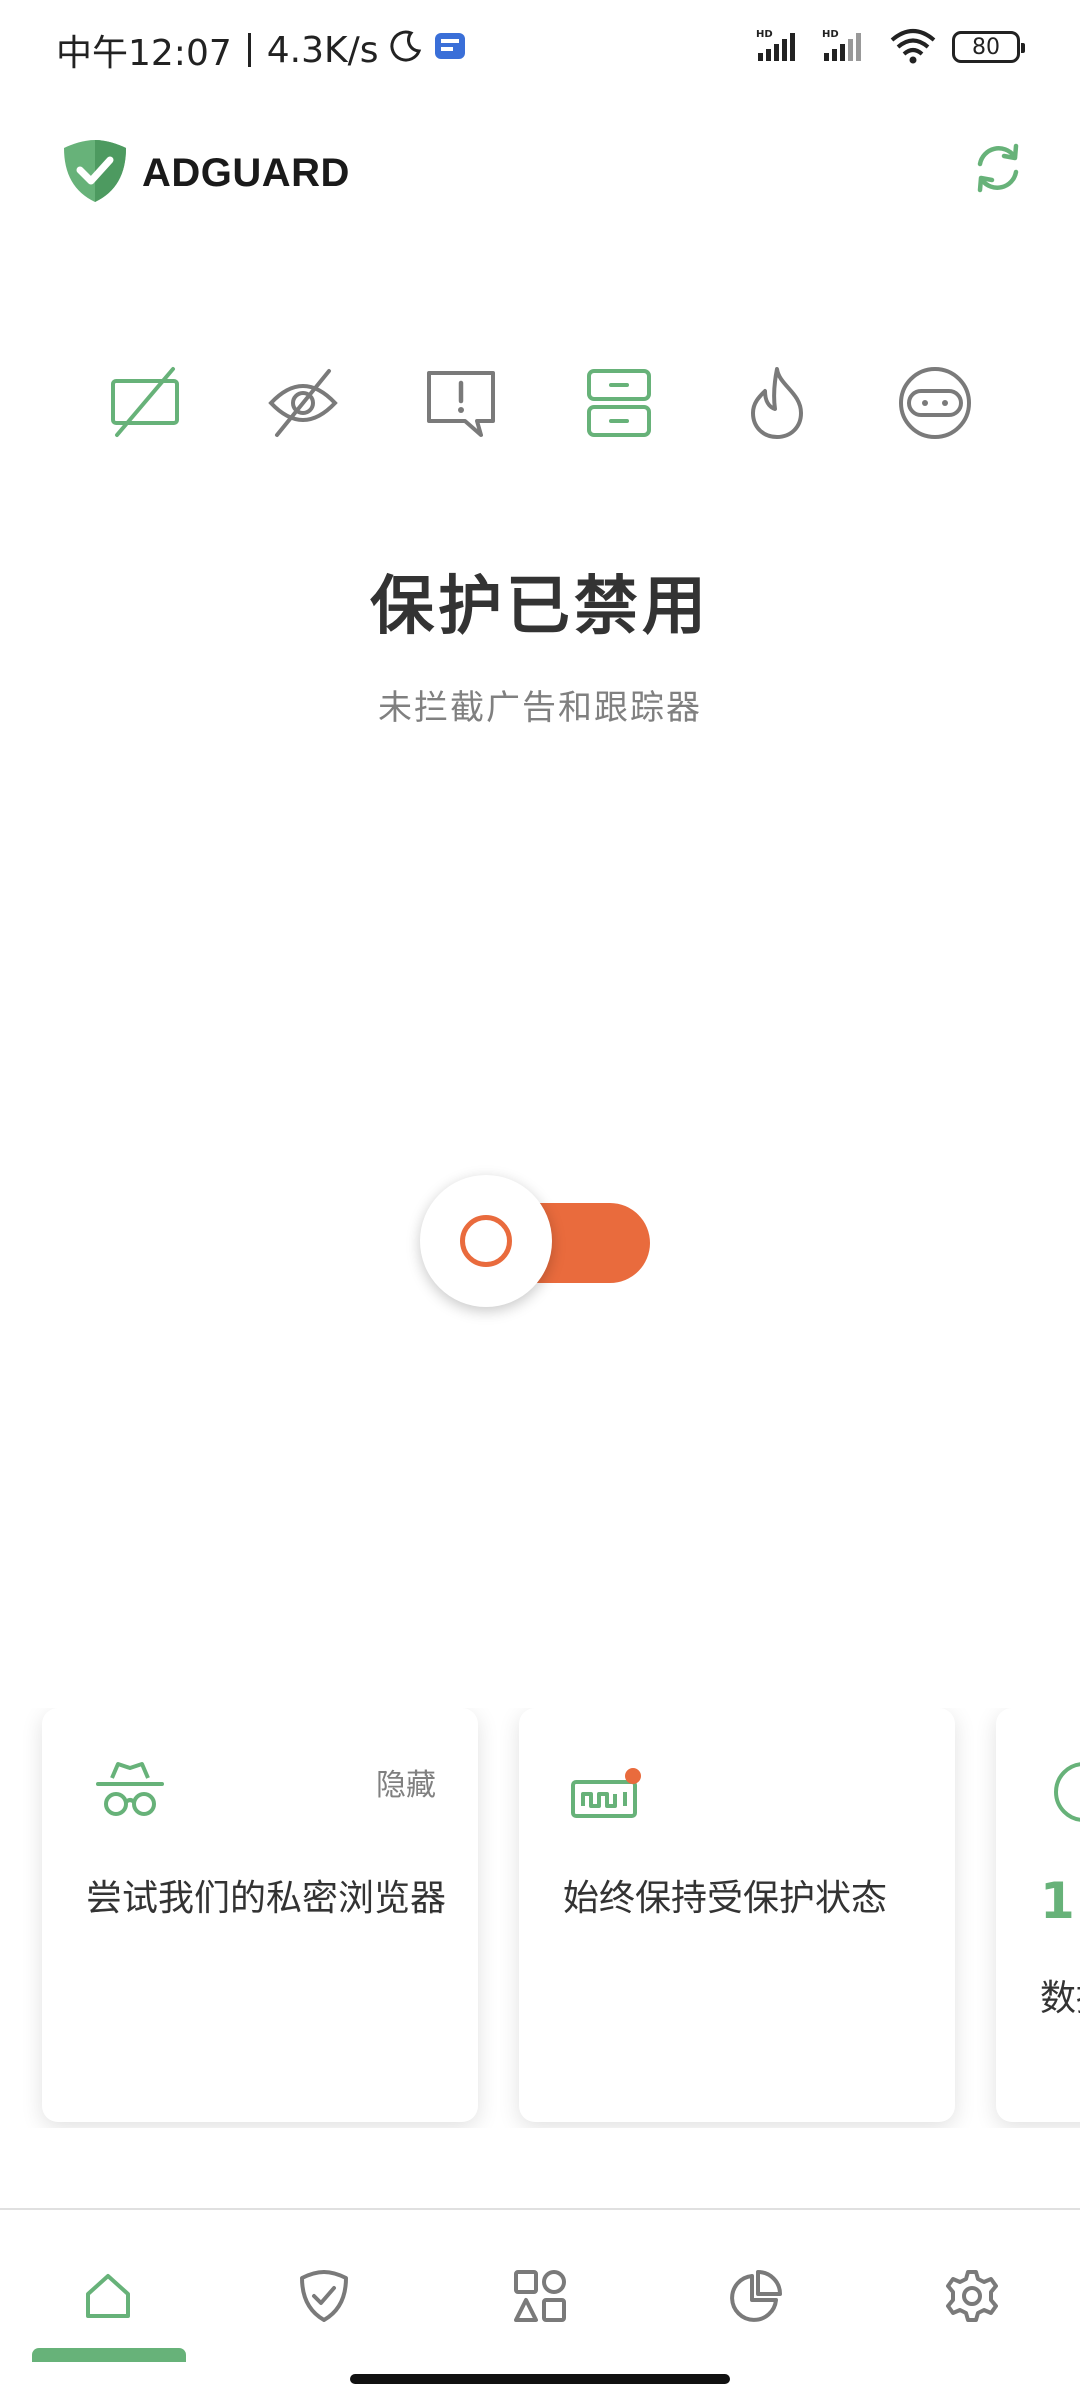 The image size is (1080, 2400). I want to click on settings-gear-icon, so click(972, 2298).